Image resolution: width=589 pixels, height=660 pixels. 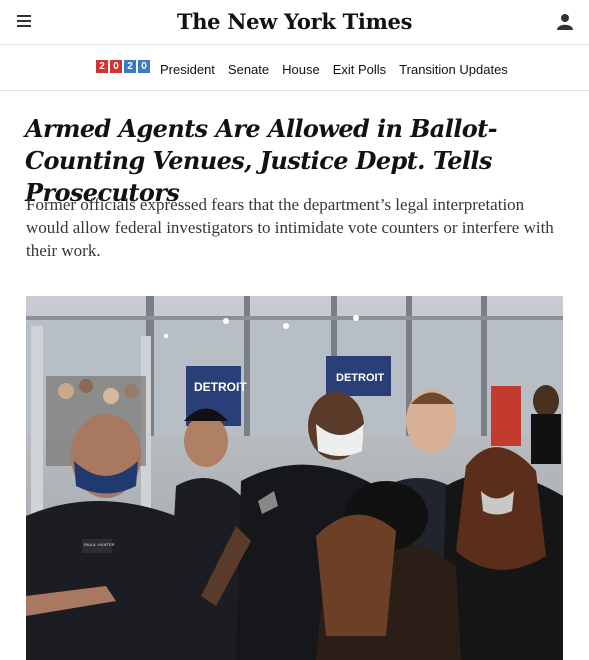 I want to click on election-2020-badge: 2 0 2 0, so click(x=123, y=66).